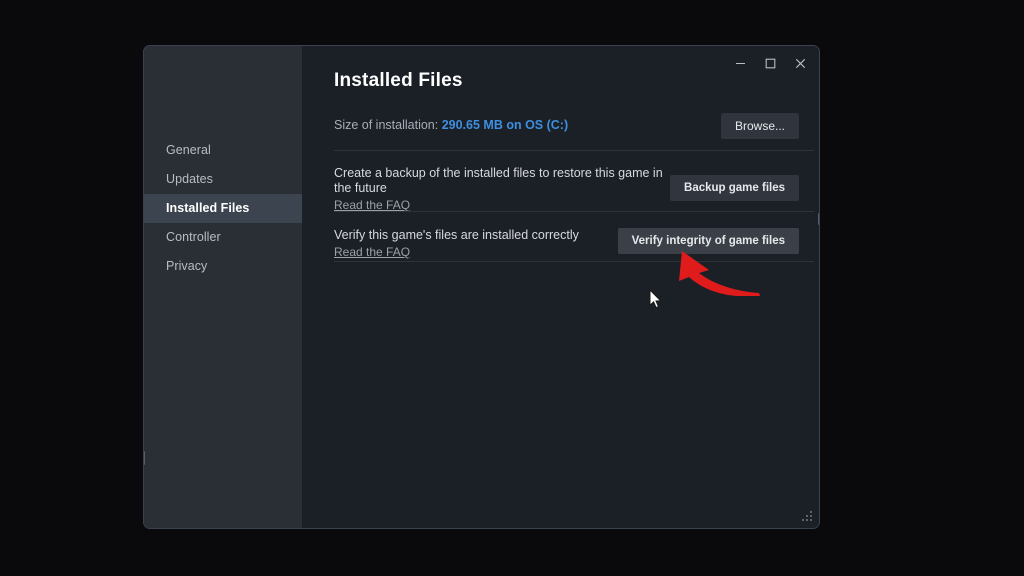 The width and height of the screenshot is (1024, 576). Describe the element at coordinates (388, 125) in the screenshot. I see `installation-size-label: Size of installation:` at that location.